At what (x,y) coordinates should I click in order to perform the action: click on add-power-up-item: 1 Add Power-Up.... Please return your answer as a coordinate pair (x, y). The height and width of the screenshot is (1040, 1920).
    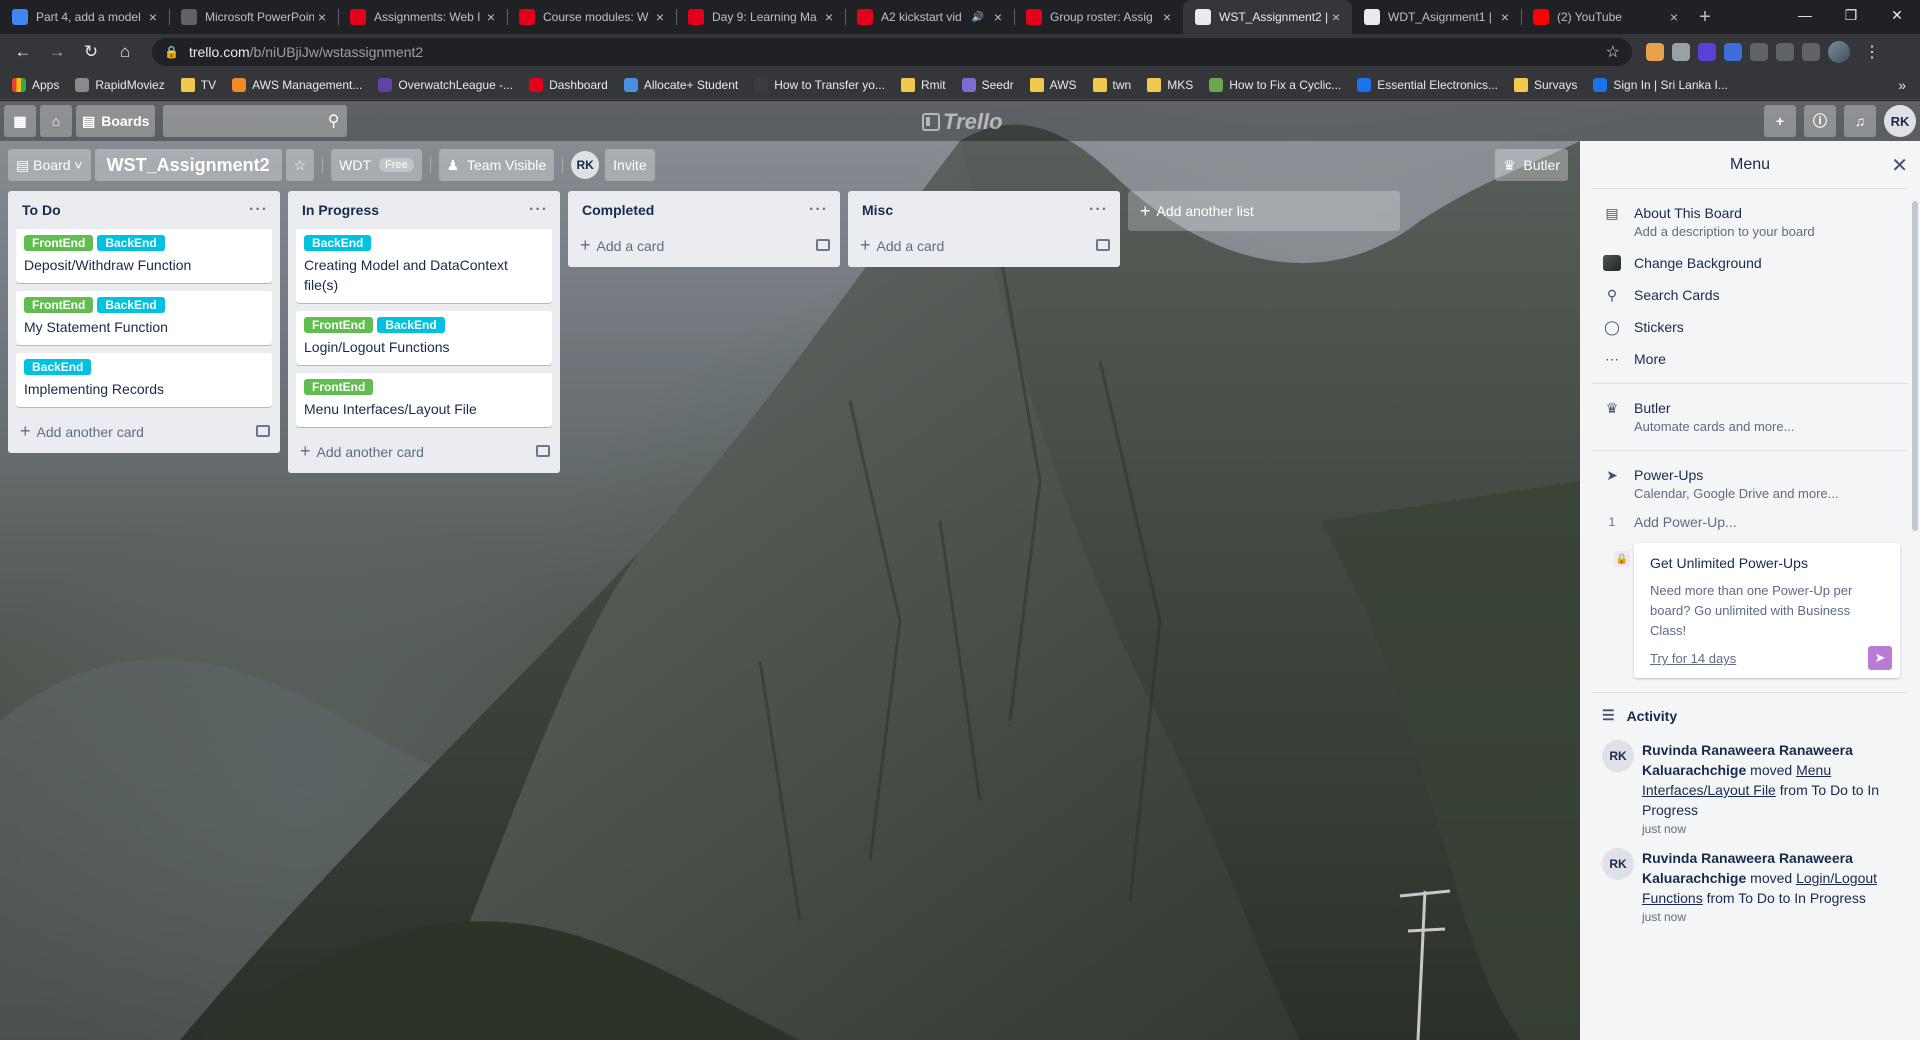
    Looking at the image, I should click on (1750, 522).